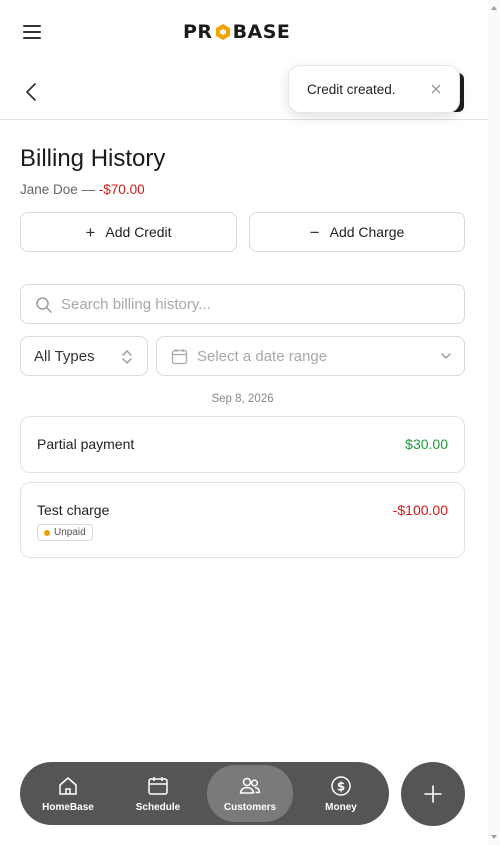 Image resolution: width=500 pixels, height=845 pixels. What do you see at coordinates (314, 232) in the screenshot?
I see `minus-icon: −` at bounding box center [314, 232].